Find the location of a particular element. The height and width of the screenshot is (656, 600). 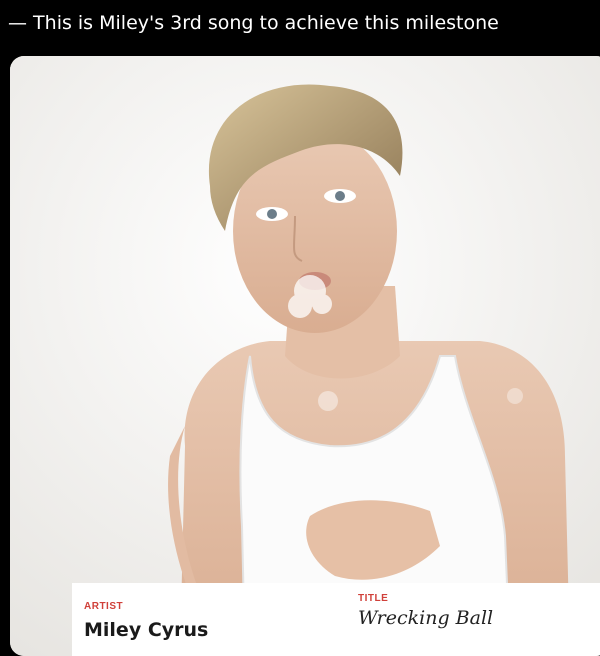

song-info-bar: ARTIST Miley Cyrus TITLE Wrecking Ball is located at coordinates (336, 619).